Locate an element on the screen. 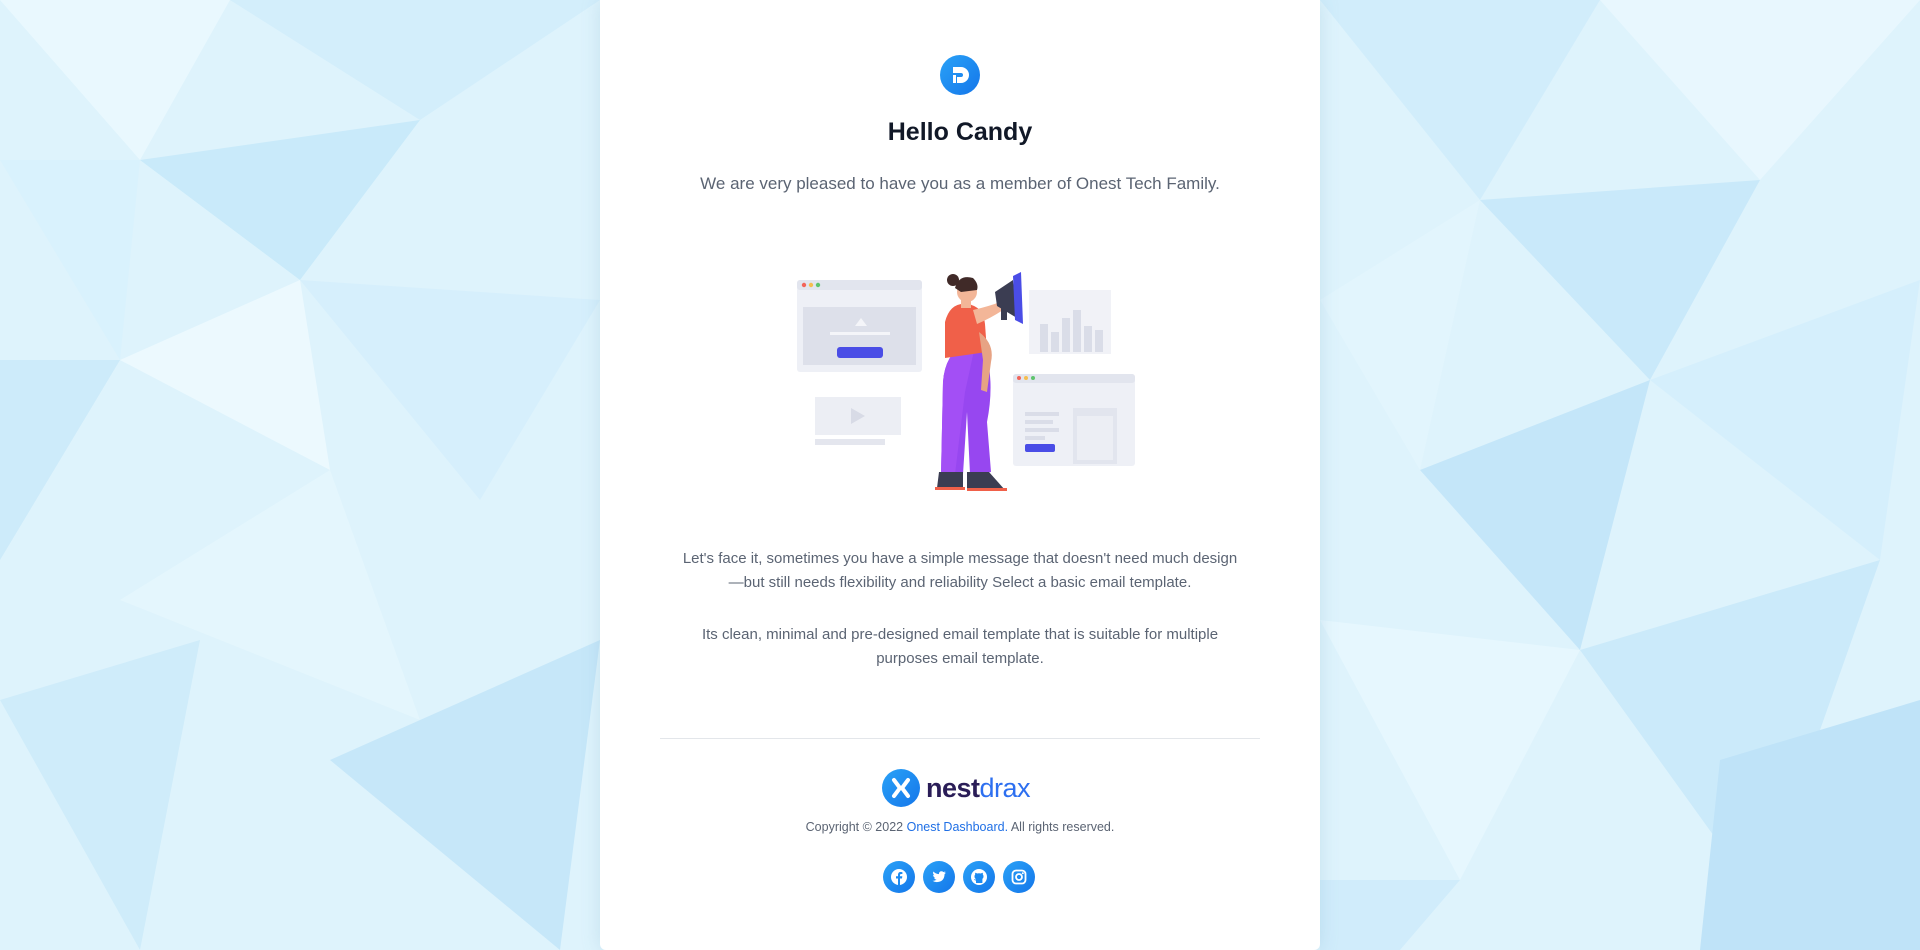 The image size is (1920, 950). social-links is located at coordinates (963, 878).